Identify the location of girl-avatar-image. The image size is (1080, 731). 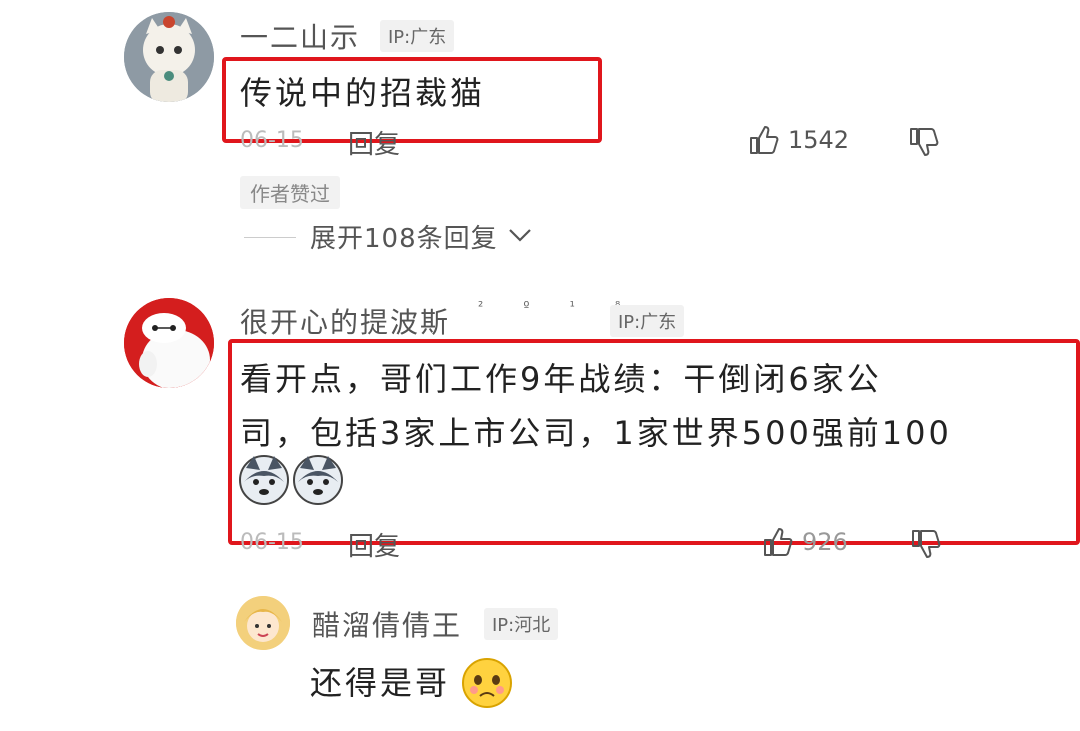
(263, 623).